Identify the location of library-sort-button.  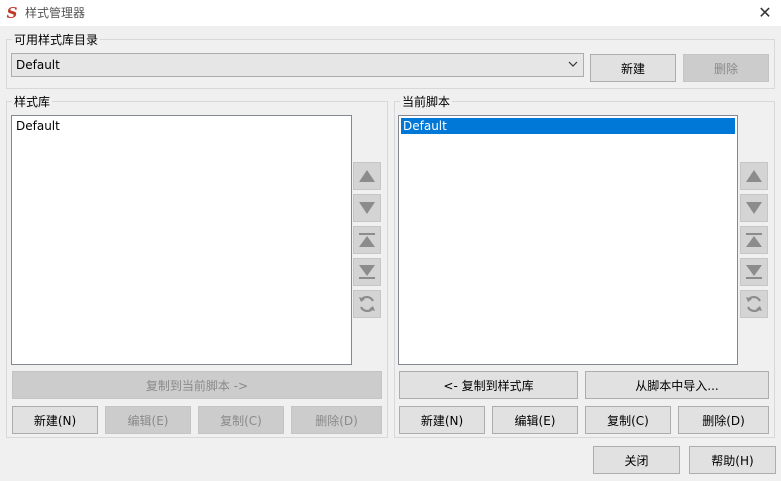
(367, 304).